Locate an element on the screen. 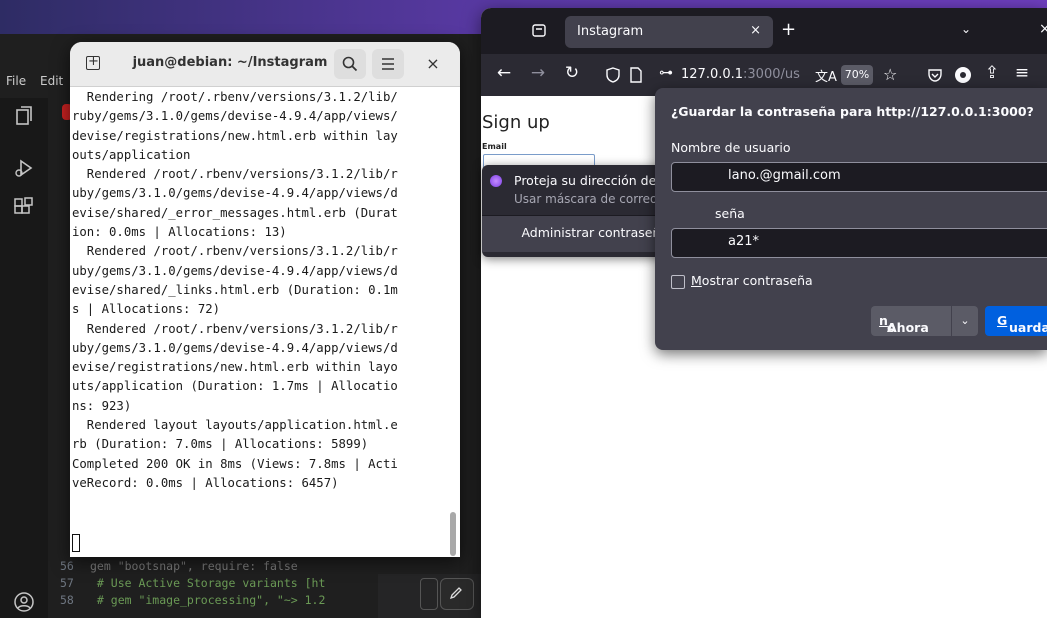  terminal-line: s | Allocations: 72) is located at coordinates (146, 309).